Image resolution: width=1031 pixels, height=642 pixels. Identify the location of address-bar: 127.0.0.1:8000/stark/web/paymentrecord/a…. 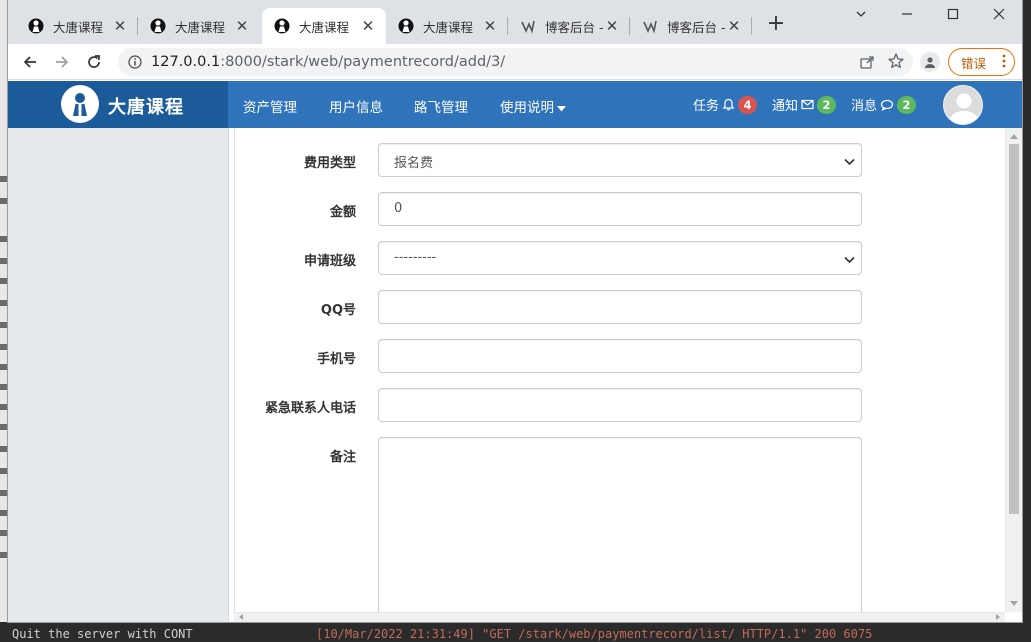
(515, 62).